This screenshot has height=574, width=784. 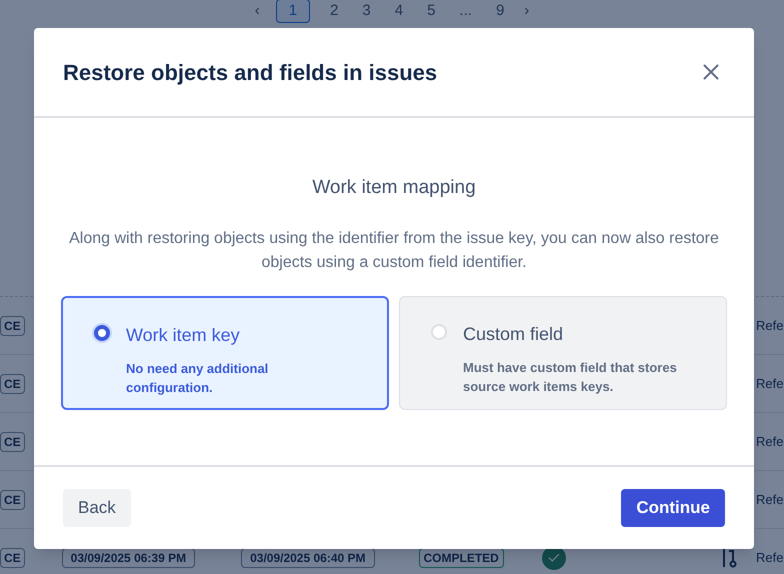 I want to click on dialog-title: Restore objects and fields in issues, so click(x=250, y=72).